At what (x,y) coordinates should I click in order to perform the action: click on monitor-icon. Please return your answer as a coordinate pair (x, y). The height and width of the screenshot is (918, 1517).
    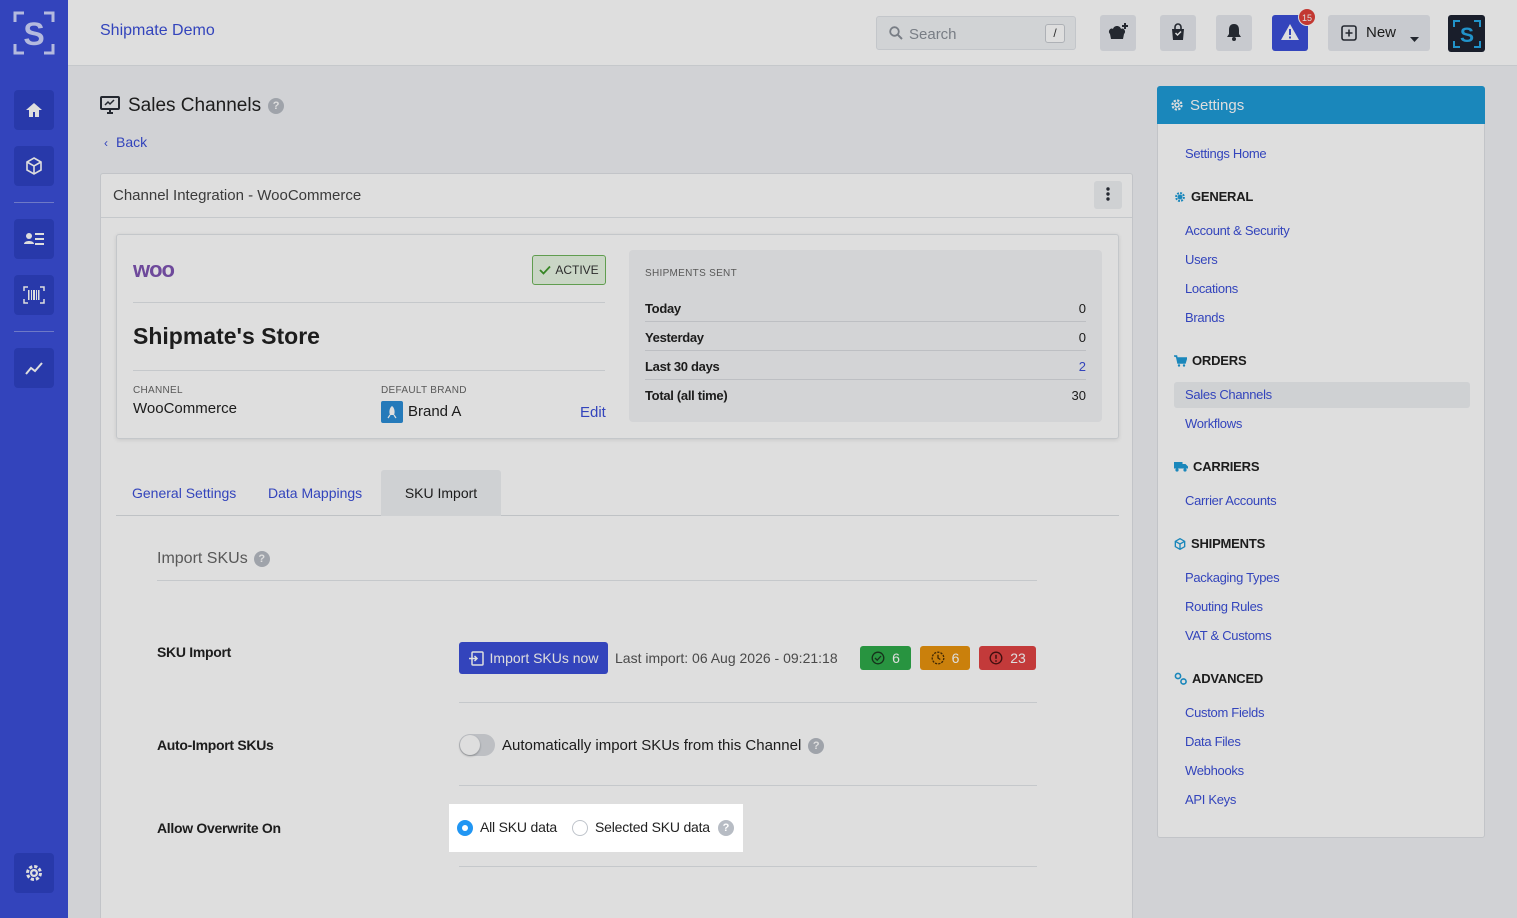
    Looking at the image, I should click on (110, 106).